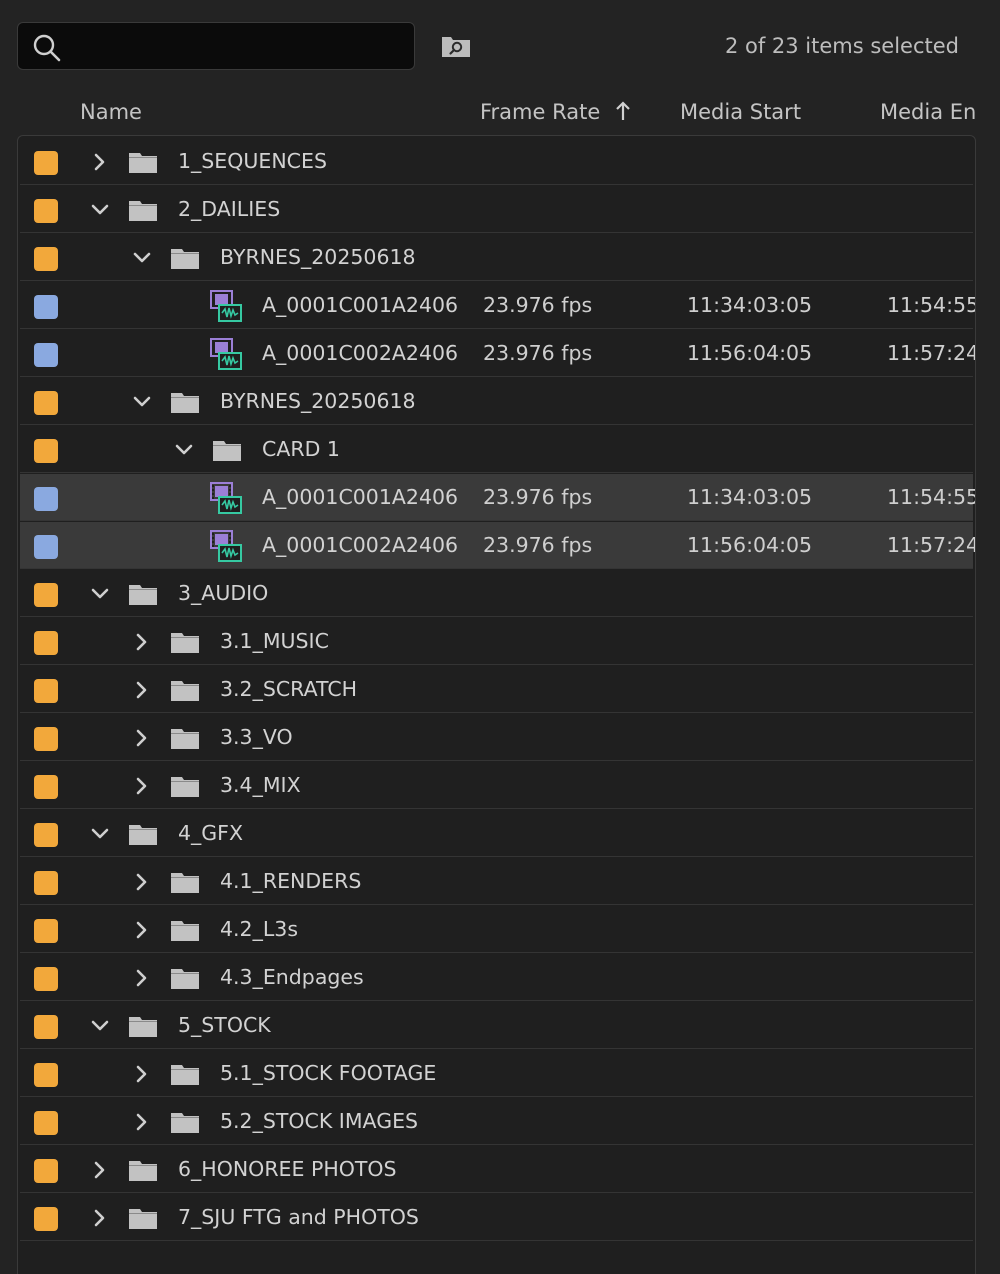 The width and height of the screenshot is (1000, 1274). I want to click on column-header-frame-rate-label: Frame Rate, so click(540, 112).